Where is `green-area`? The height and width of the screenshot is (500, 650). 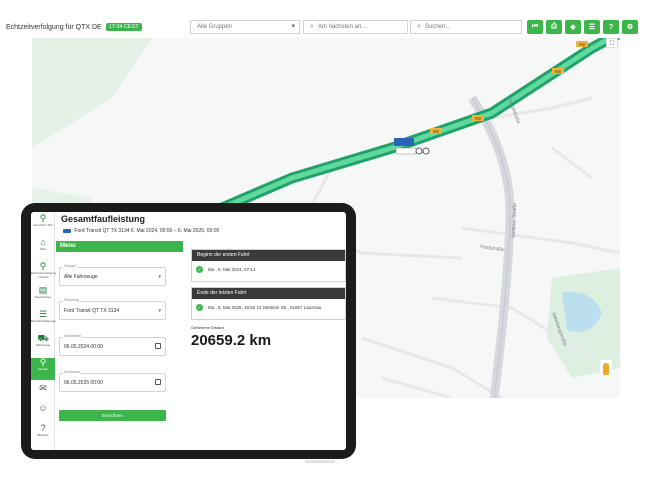
green-area is located at coordinates (92, 93).